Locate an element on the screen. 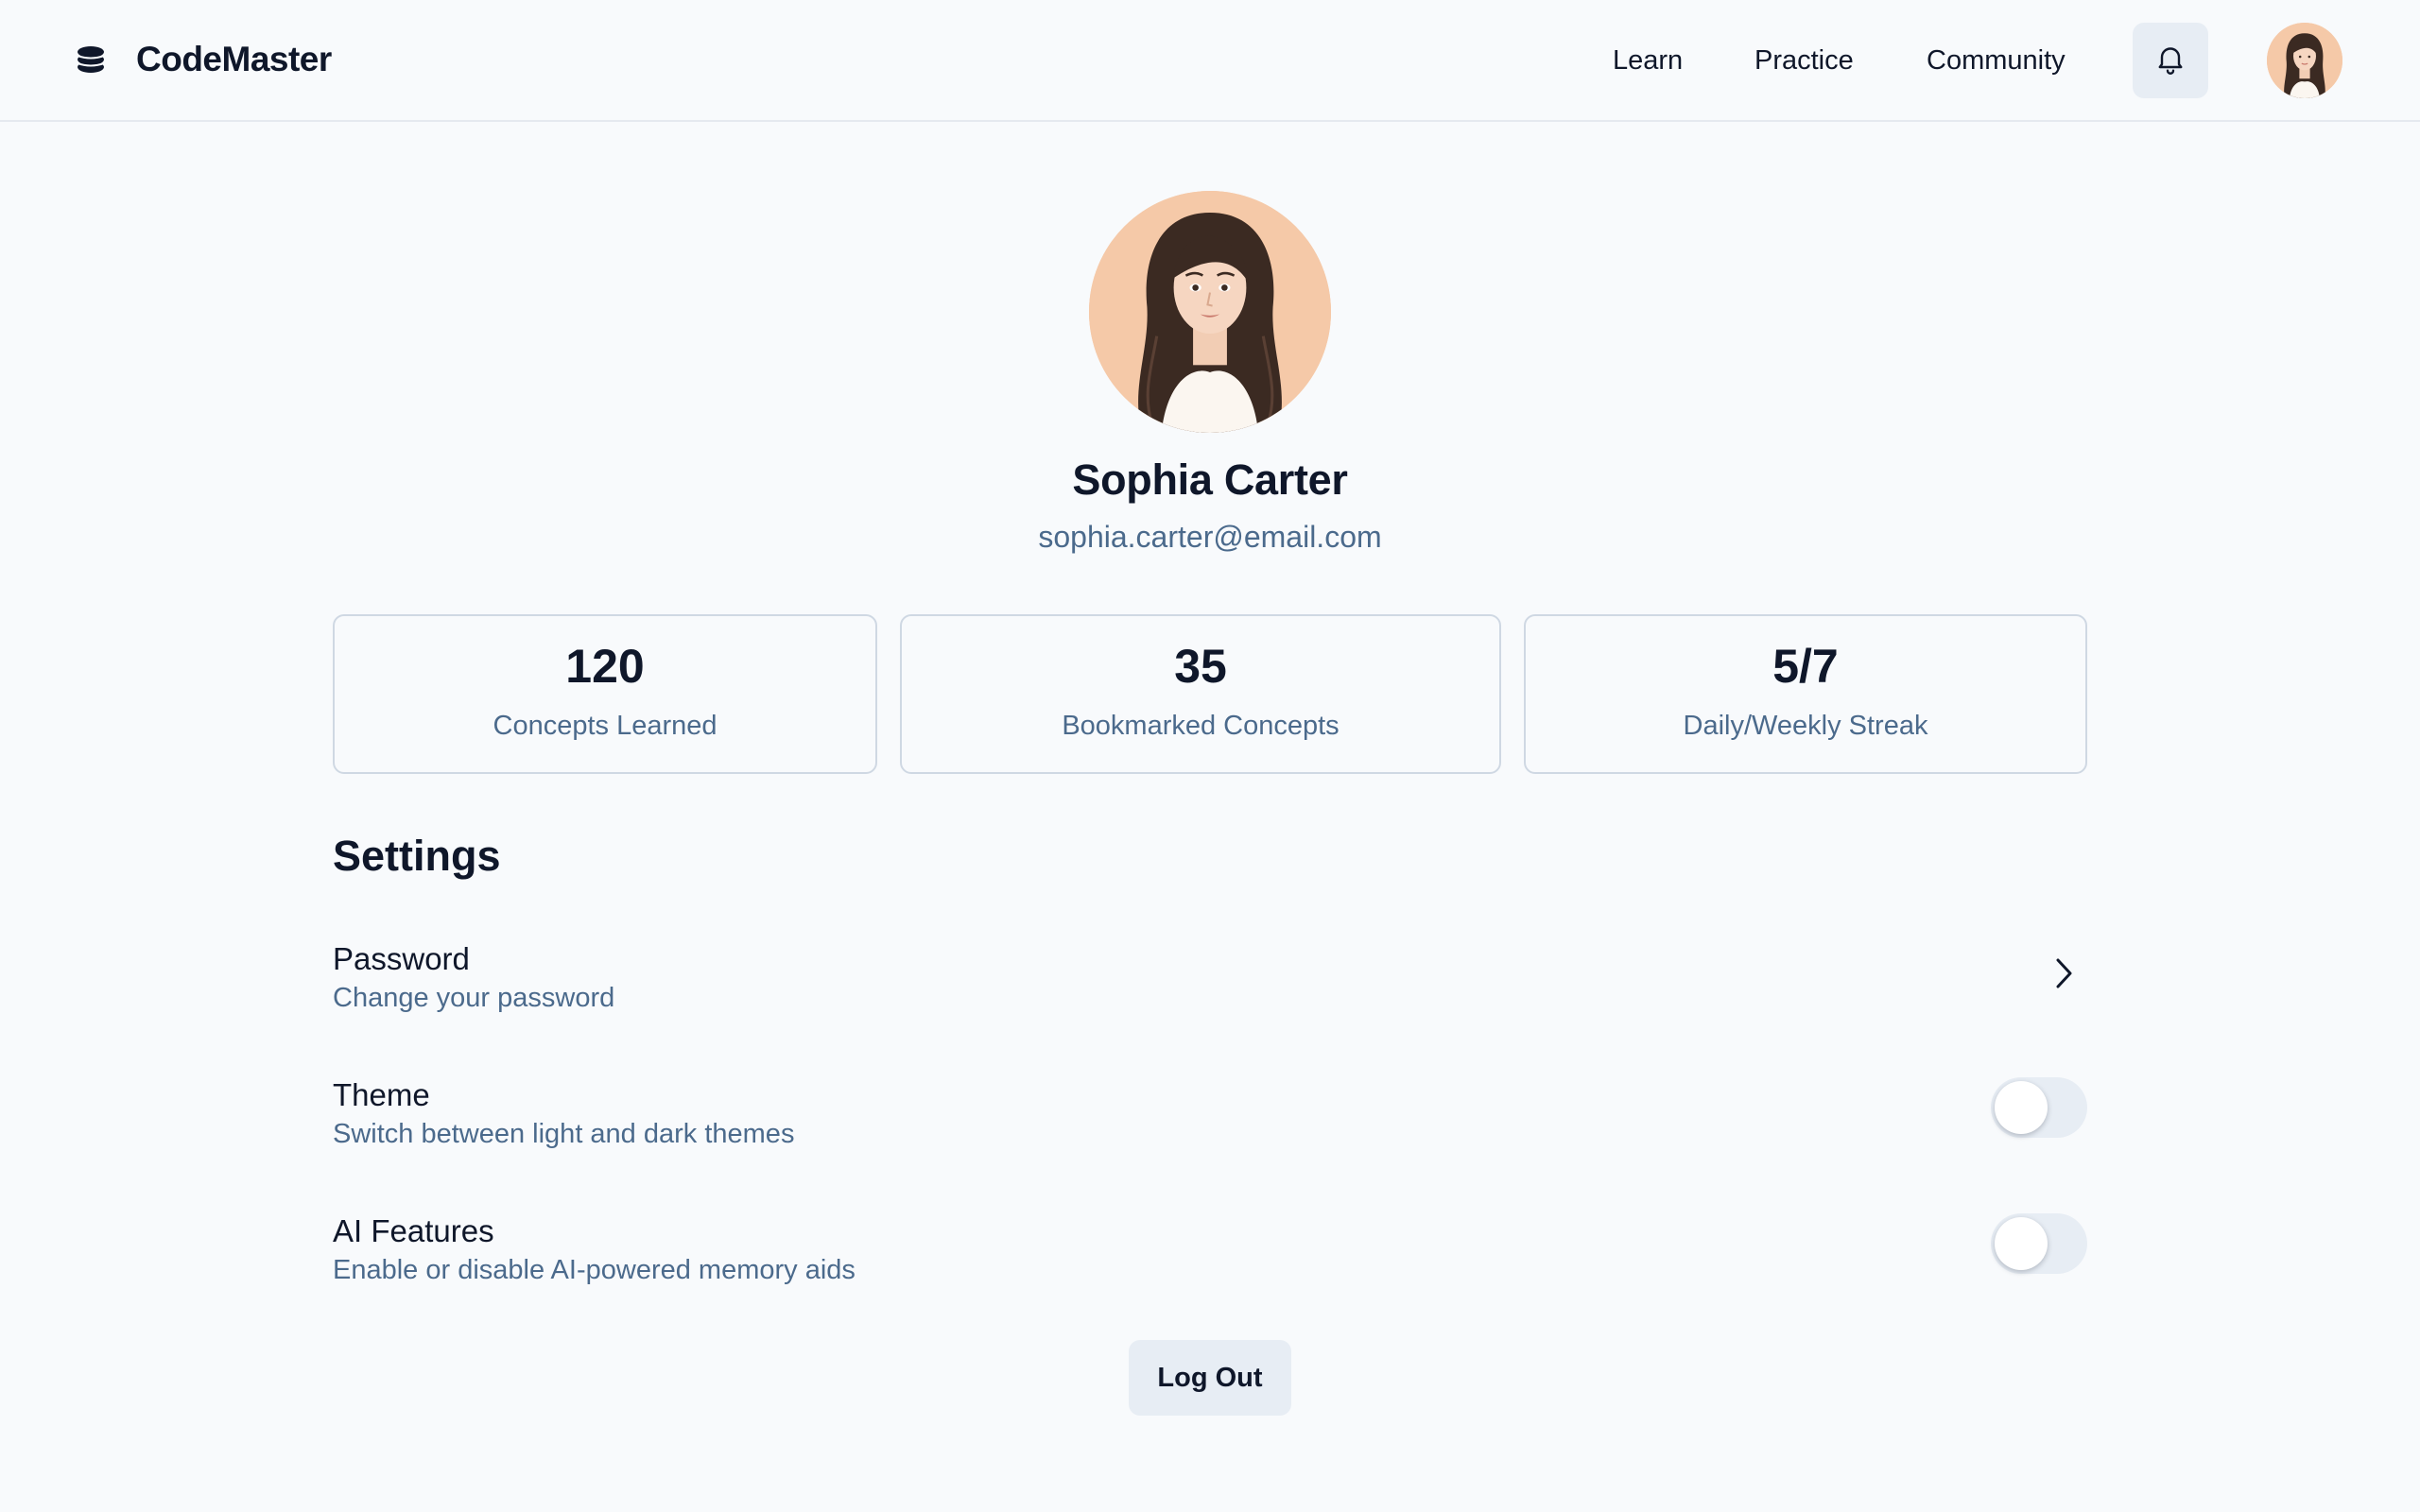 The height and width of the screenshot is (1512, 2420). profile-email: sophia.carter@email.com is located at coordinates (1210, 537).